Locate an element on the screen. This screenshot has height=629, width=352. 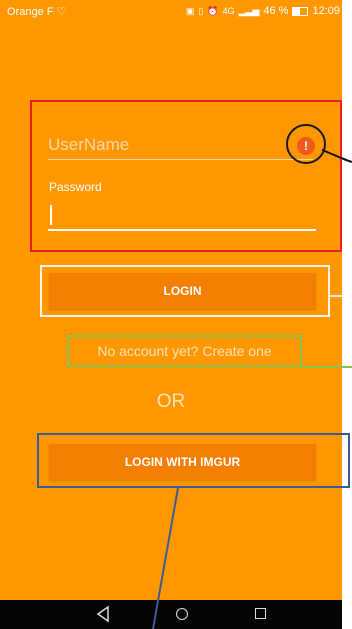
or-separator: OR is located at coordinates (171, 401).